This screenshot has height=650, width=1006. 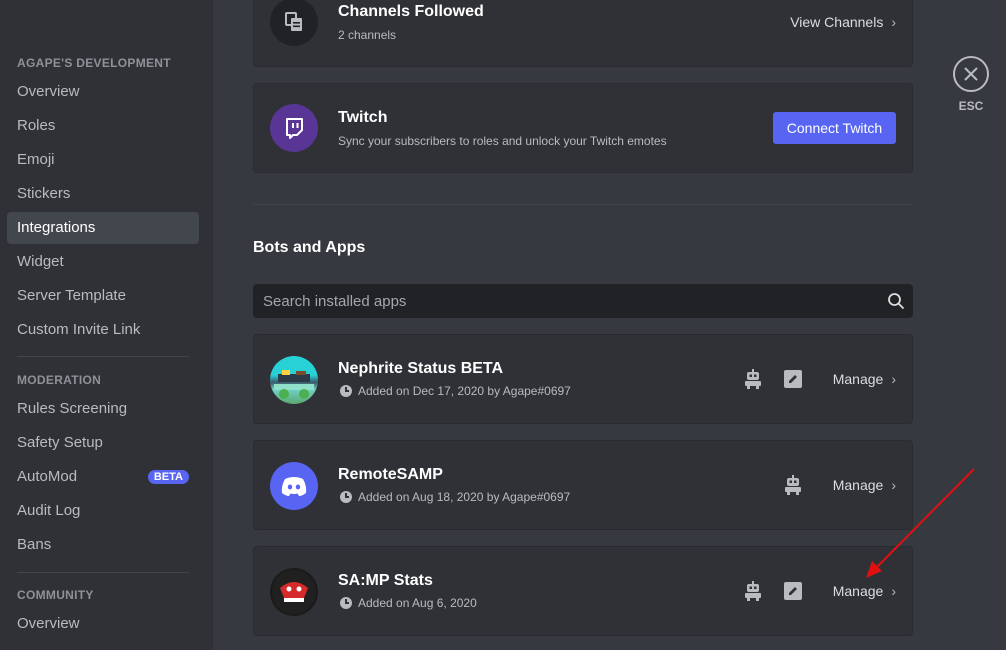 I want to click on bots-and-apps-title: Bots and Apps, so click(x=309, y=247).